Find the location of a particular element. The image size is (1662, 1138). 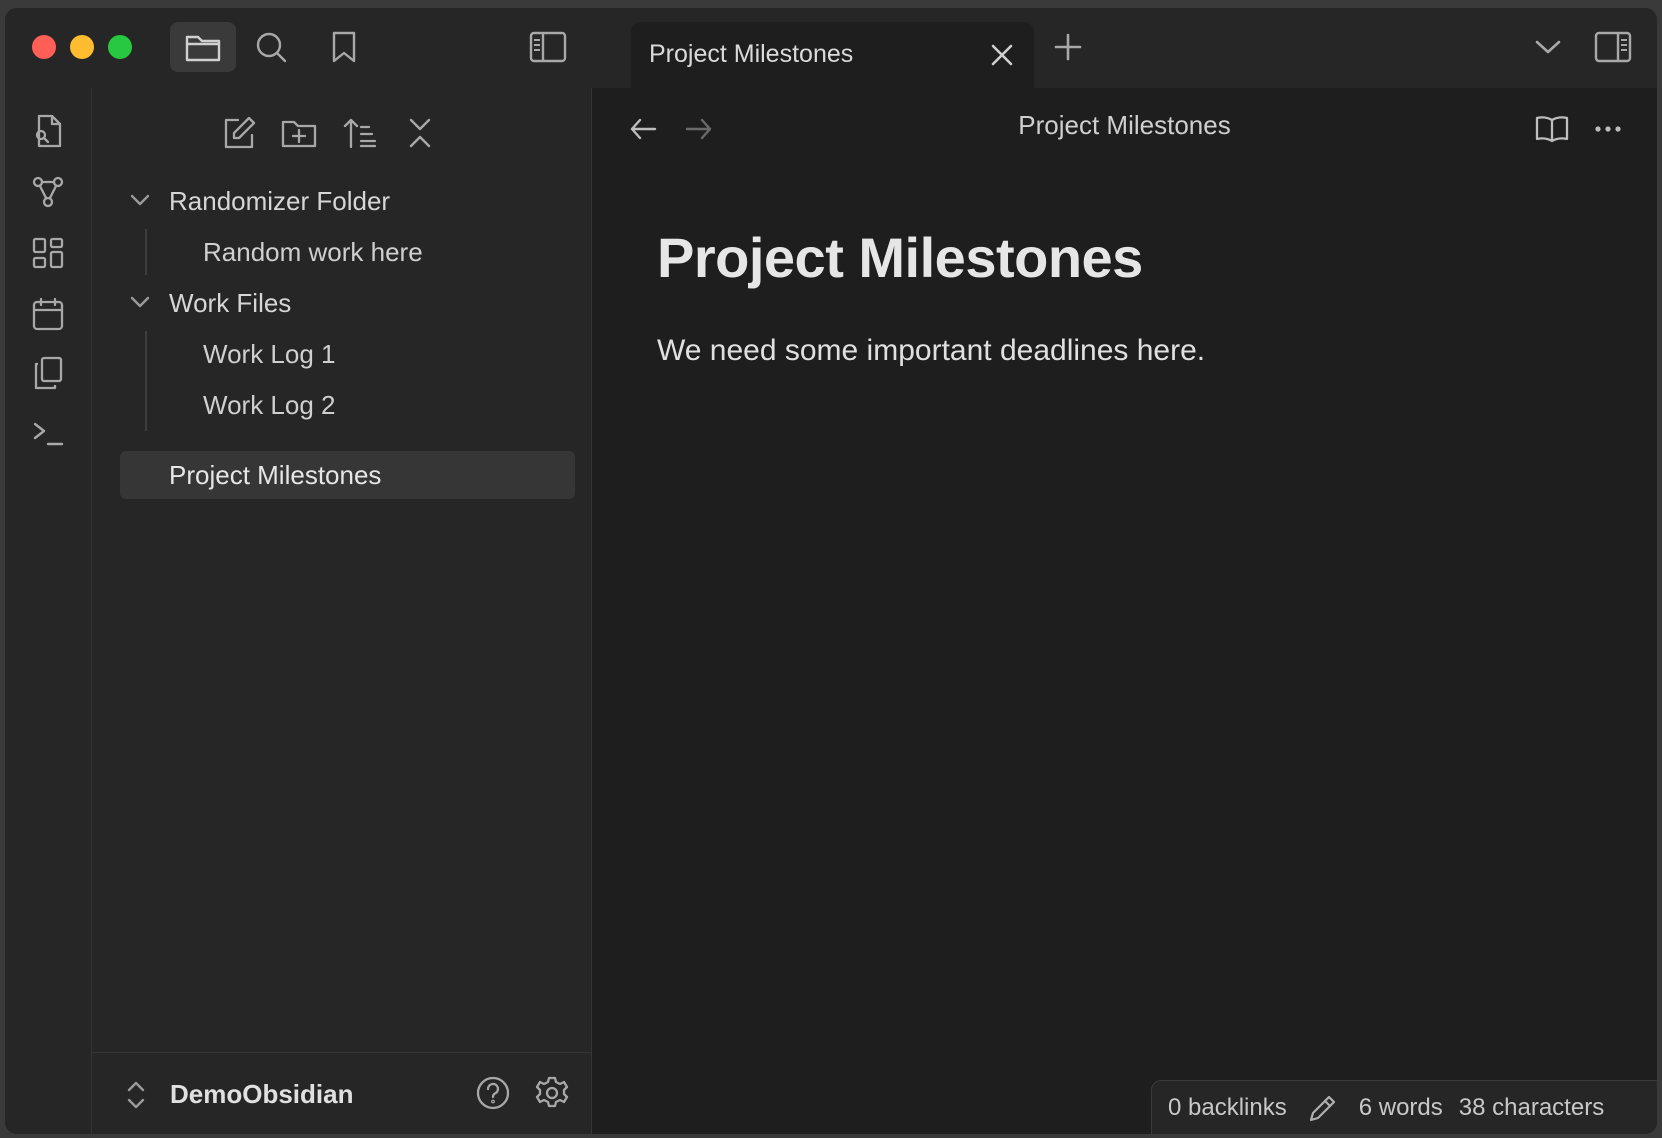

pencil-icon is located at coordinates (1323, 1108).